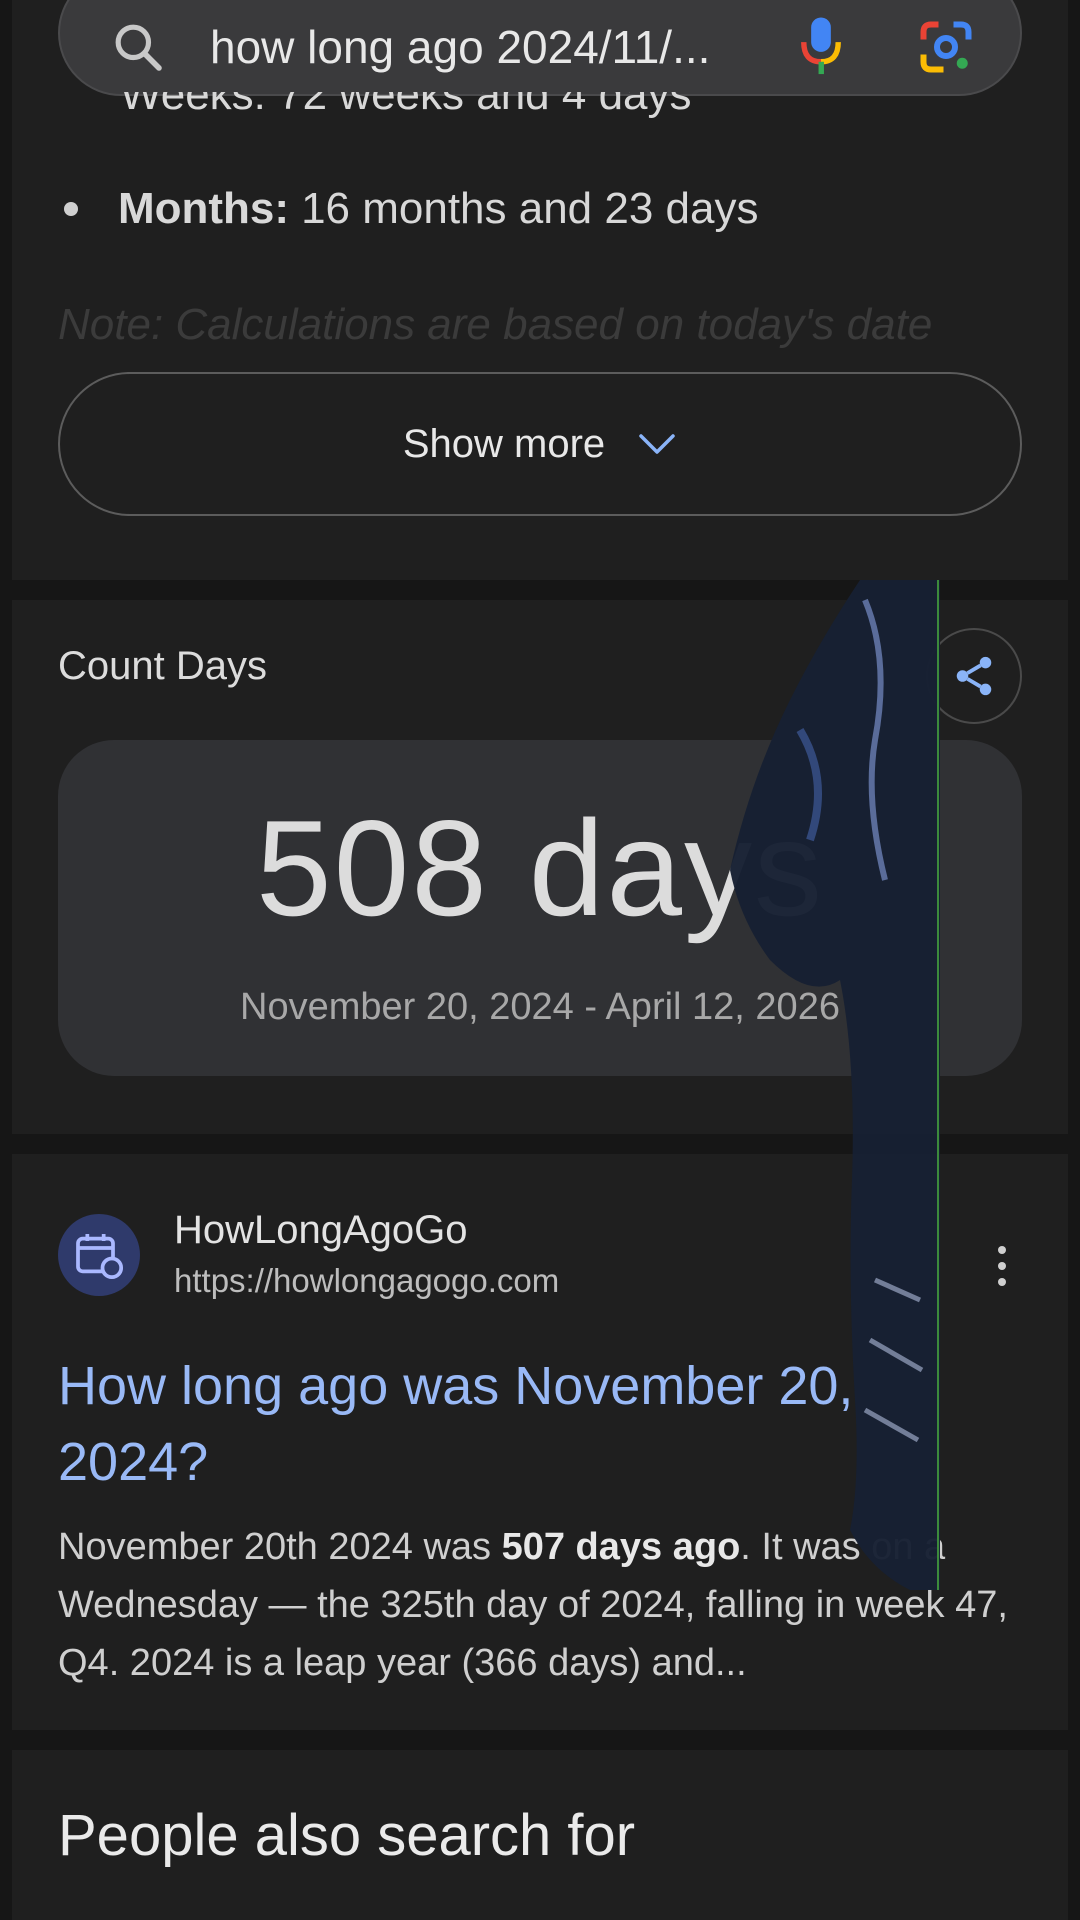 This screenshot has width=1080, height=1920. What do you see at coordinates (538, 1424) in the screenshot?
I see `result-title-link: How long ago was November 20, 2024?` at bounding box center [538, 1424].